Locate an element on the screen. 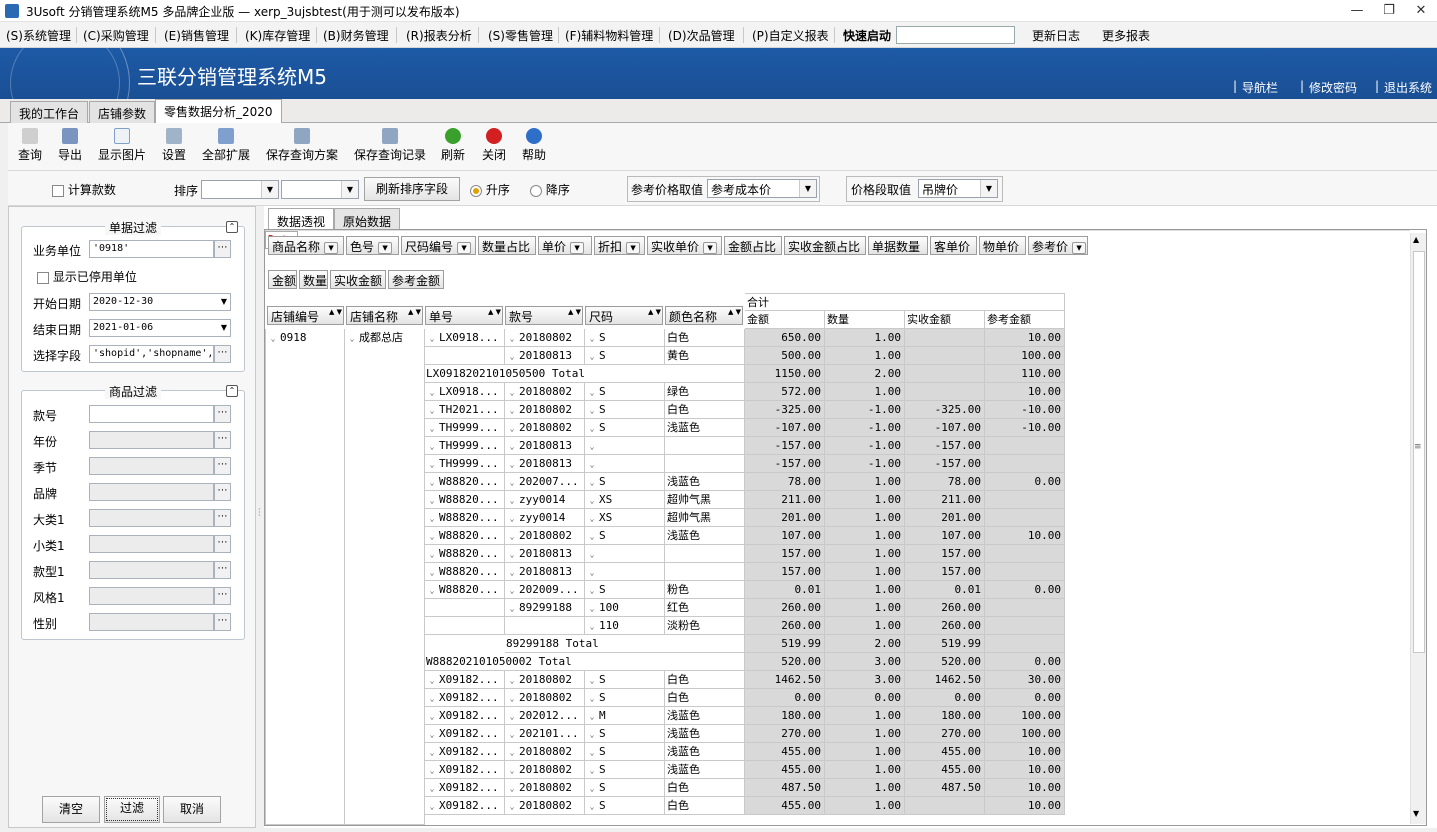 The height and width of the screenshot is (832, 1437). clear-button: 清空 is located at coordinates (71, 809).